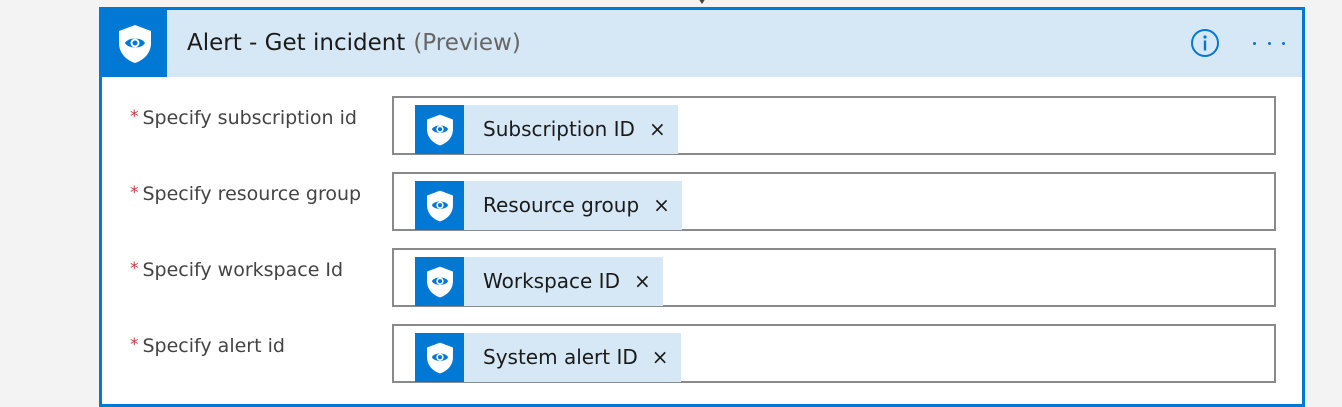 This screenshot has width=1342, height=407. What do you see at coordinates (834, 201) in the screenshot?
I see `resource-group-input: Resource group ×` at bounding box center [834, 201].